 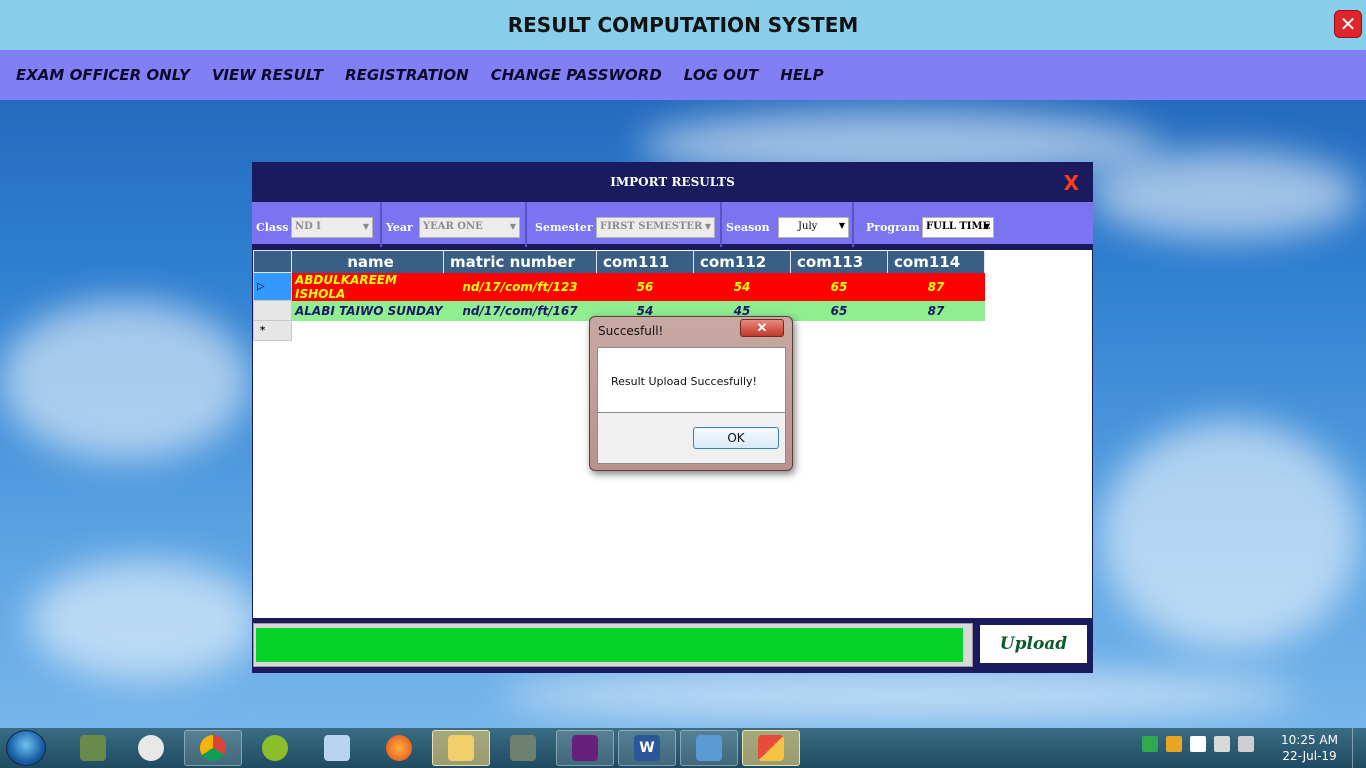 What do you see at coordinates (520, 286) in the screenshot?
I see `cell-matric: nd/17/com/ft/123` at bounding box center [520, 286].